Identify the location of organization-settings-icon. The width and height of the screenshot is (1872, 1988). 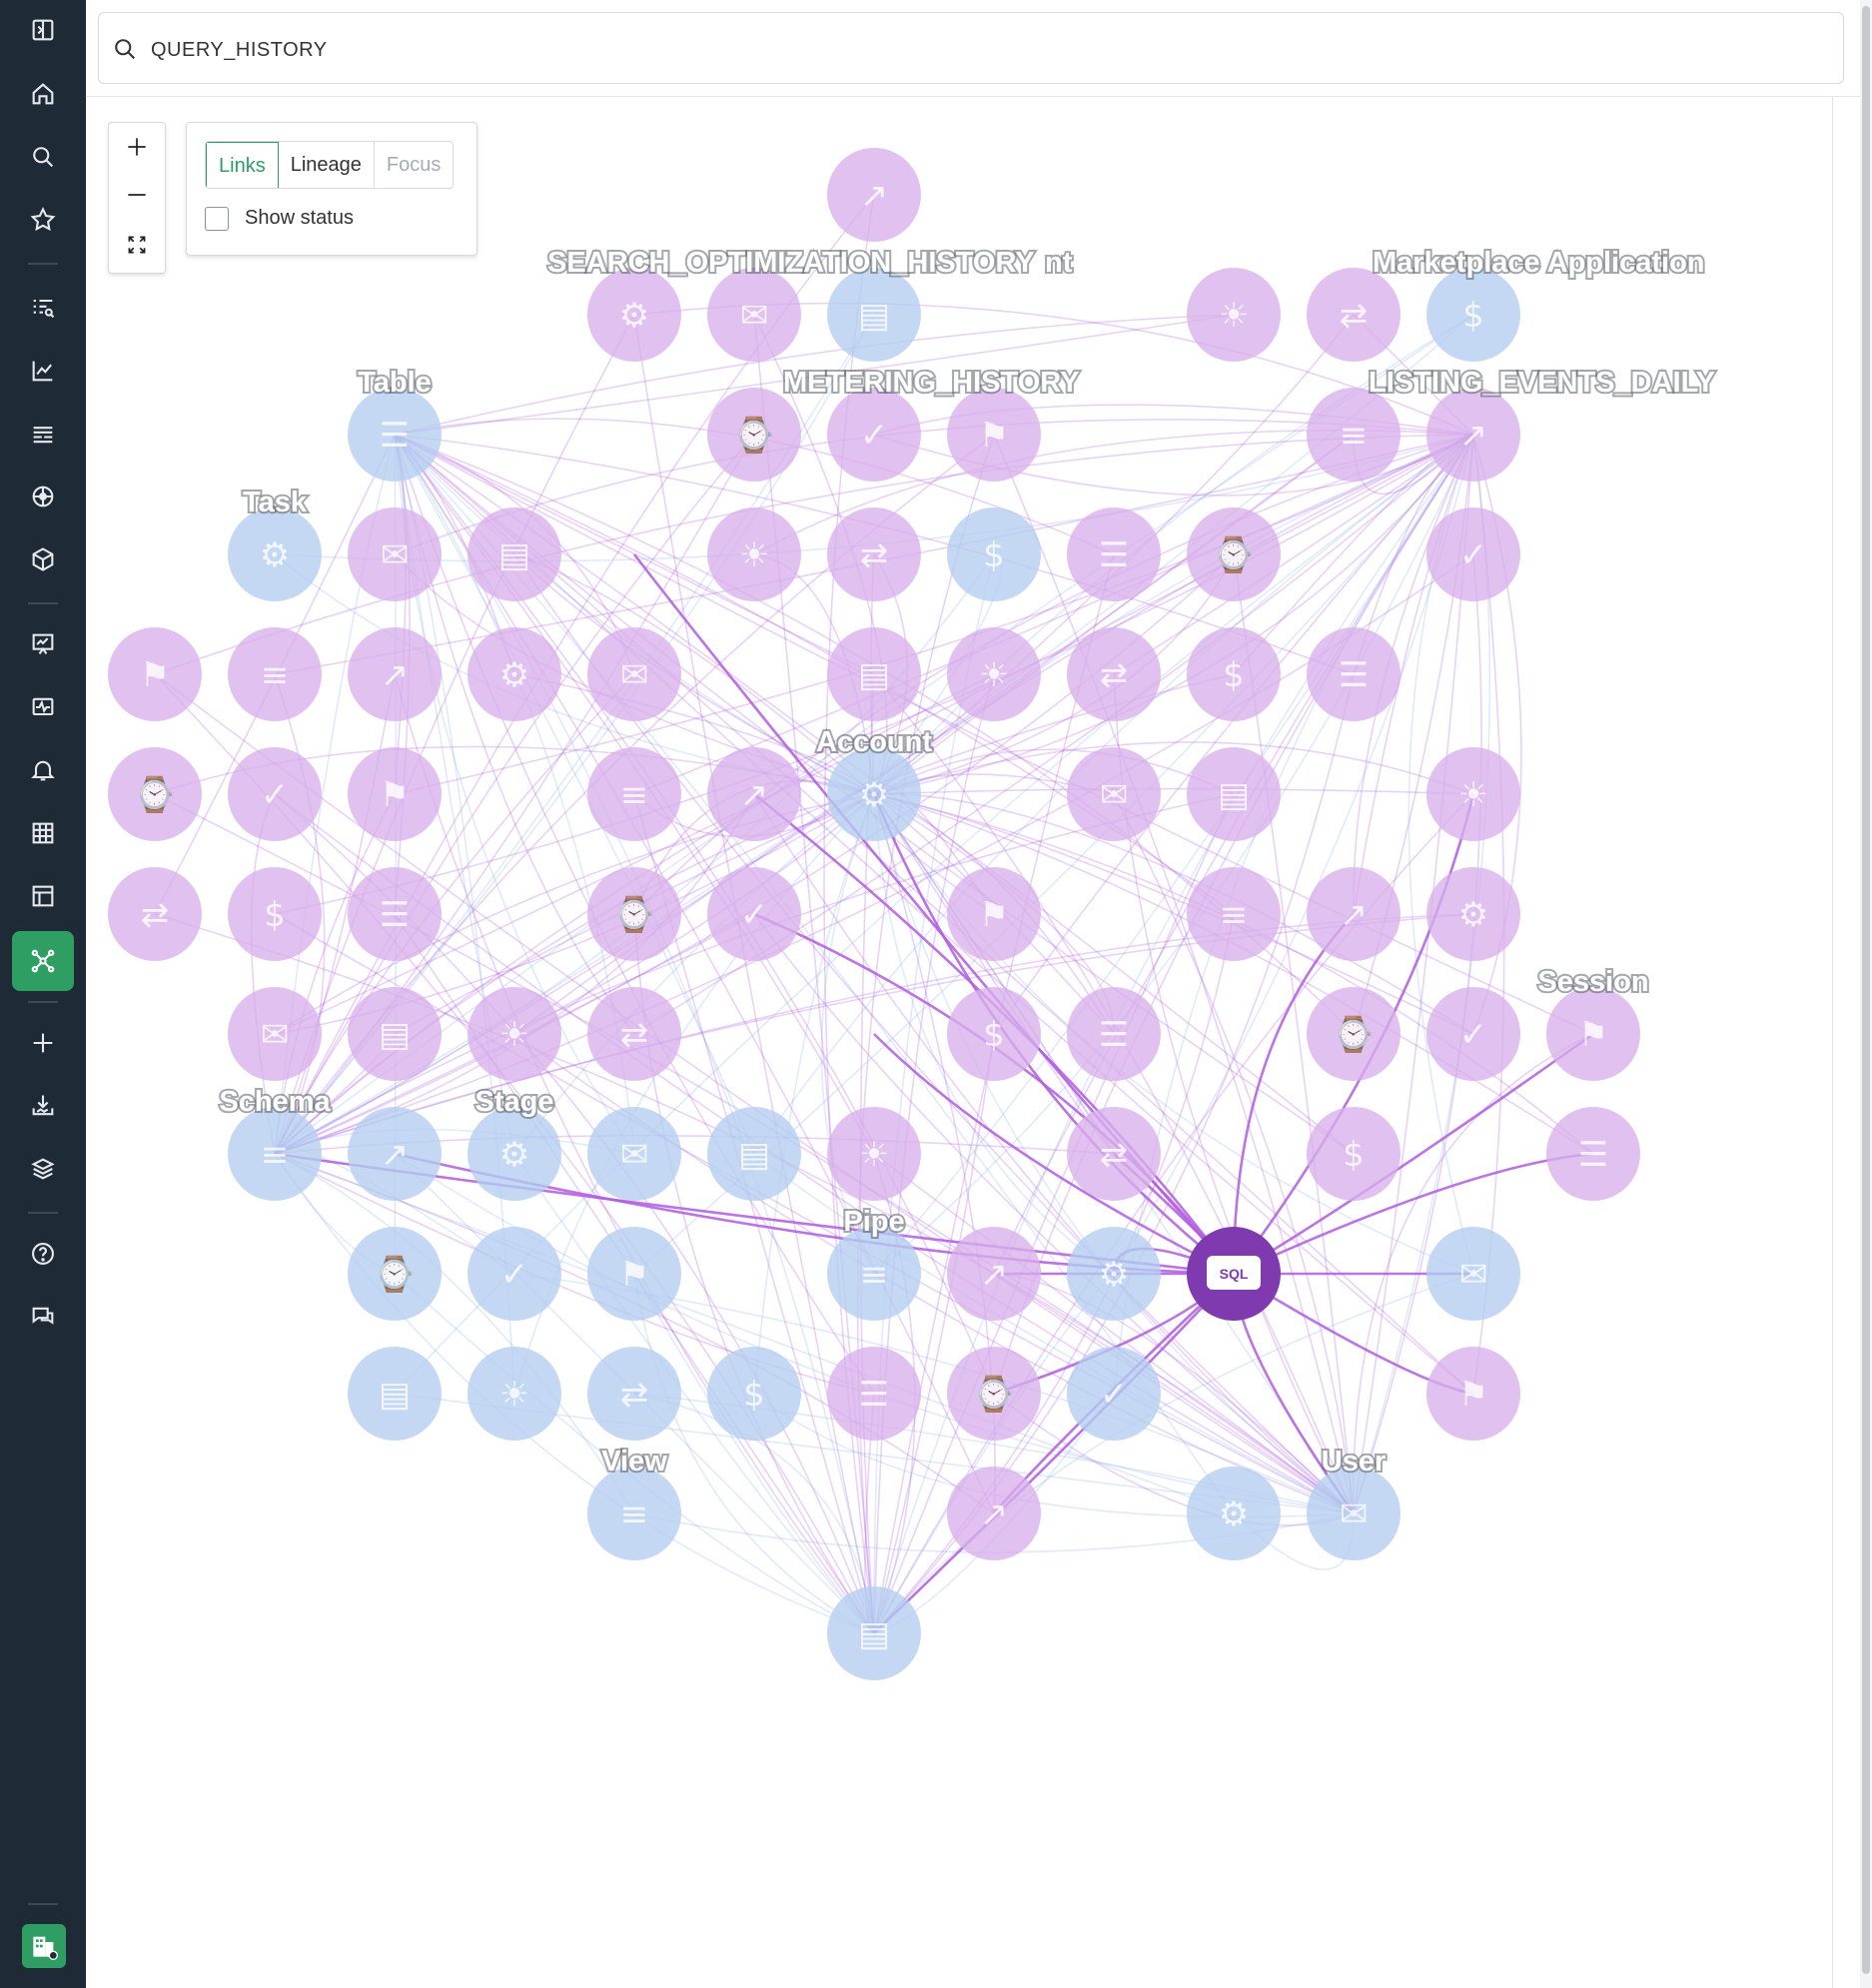
(44, 1946).